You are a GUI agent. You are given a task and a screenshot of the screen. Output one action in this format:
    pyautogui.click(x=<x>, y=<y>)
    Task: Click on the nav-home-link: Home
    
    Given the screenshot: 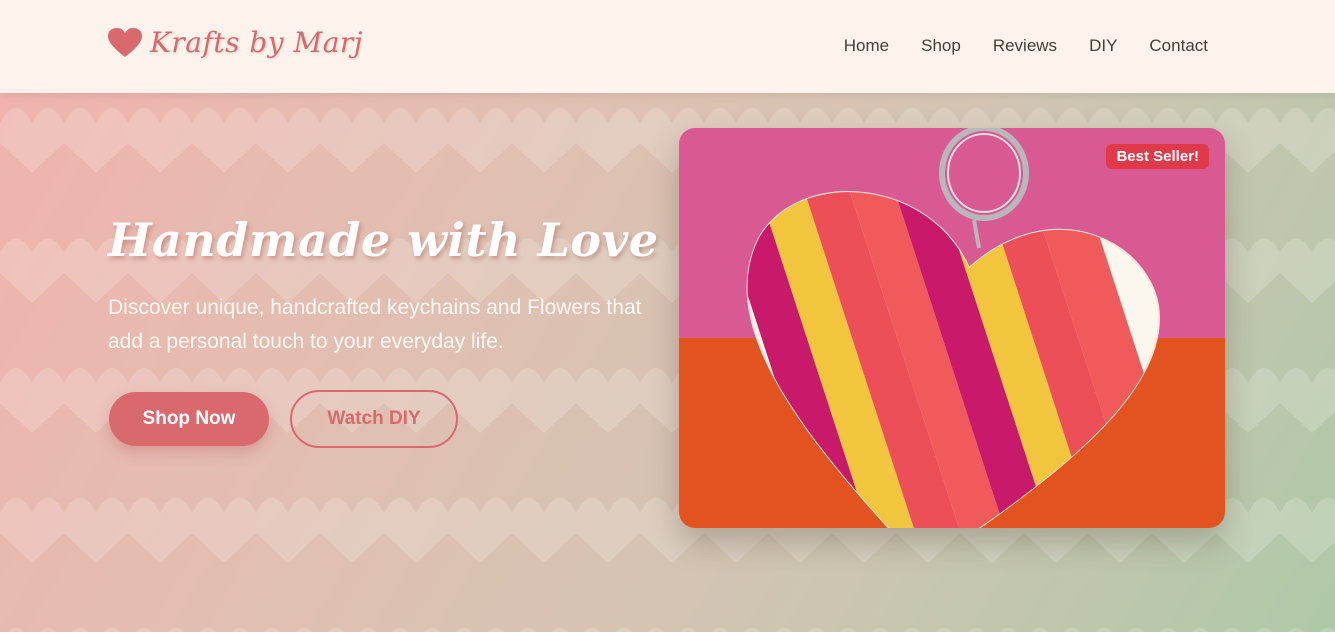 What is the action you would take?
    pyautogui.click(x=866, y=46)
    